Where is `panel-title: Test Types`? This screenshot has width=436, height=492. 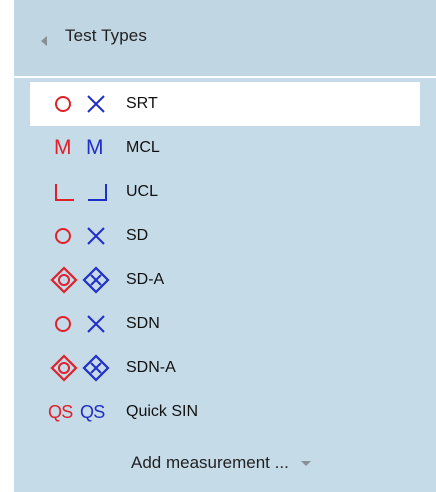 panel-title: Test Types is located at coordinates (106, 35).